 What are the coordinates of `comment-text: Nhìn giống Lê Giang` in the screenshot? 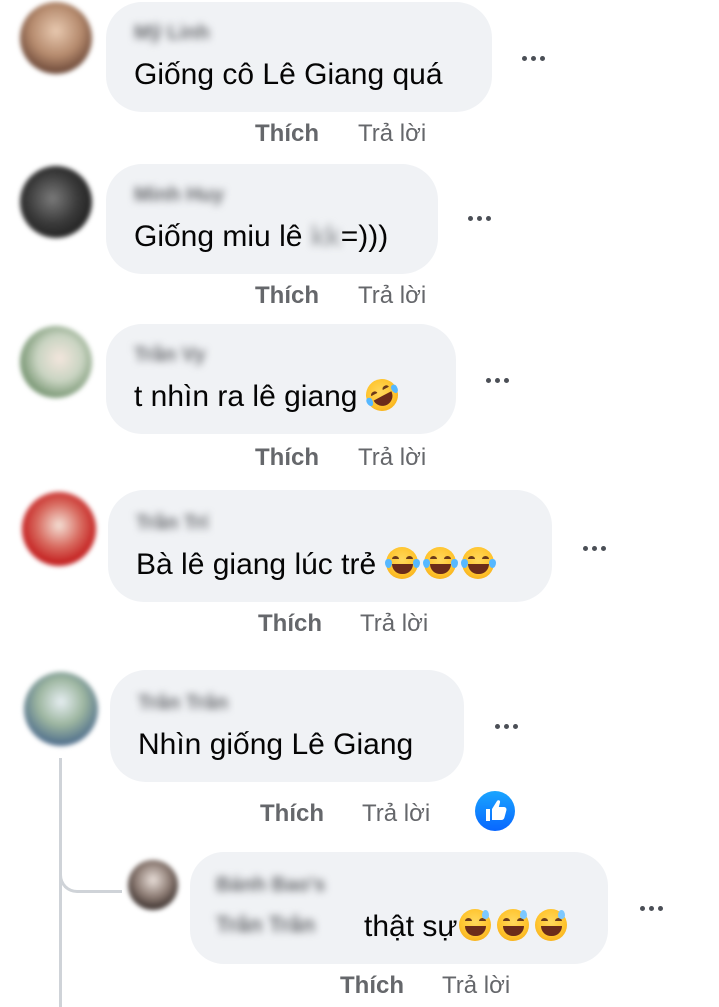 It's located at (275, 745).